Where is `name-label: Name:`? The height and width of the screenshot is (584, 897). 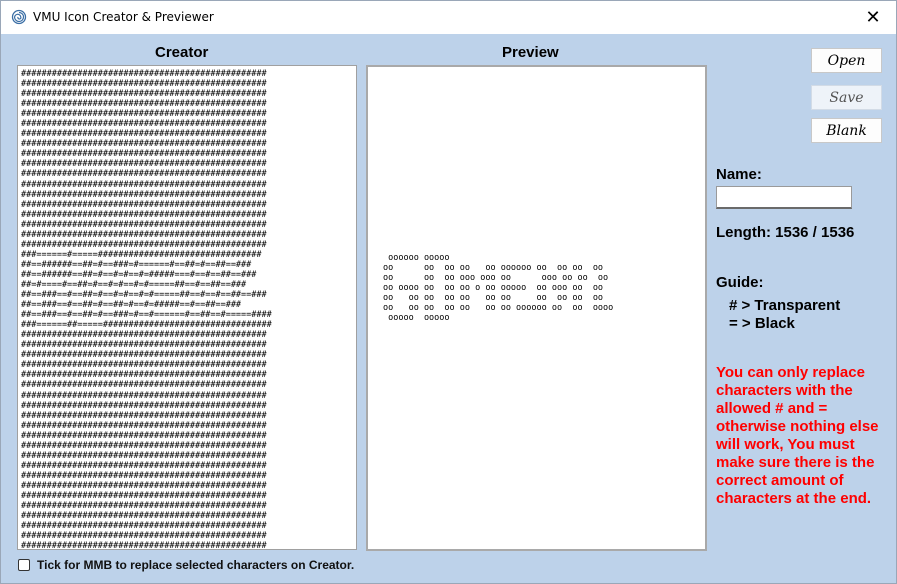 name-label: Name: is located at coordinates (739, 174).